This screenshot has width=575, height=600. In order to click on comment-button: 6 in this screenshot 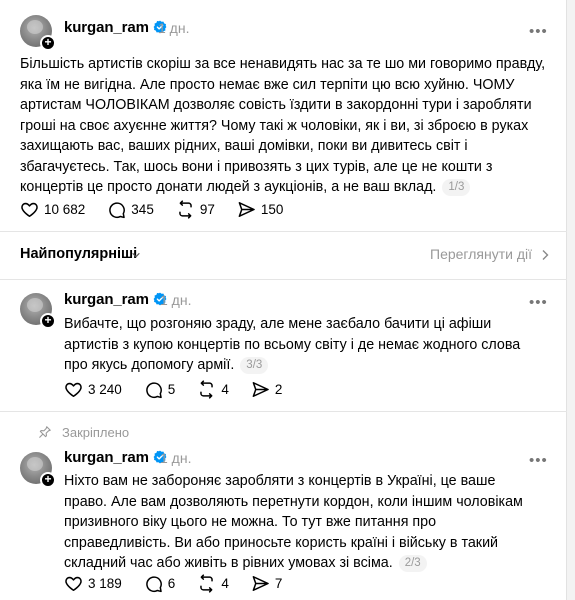, I will do `click(160, 583)`.